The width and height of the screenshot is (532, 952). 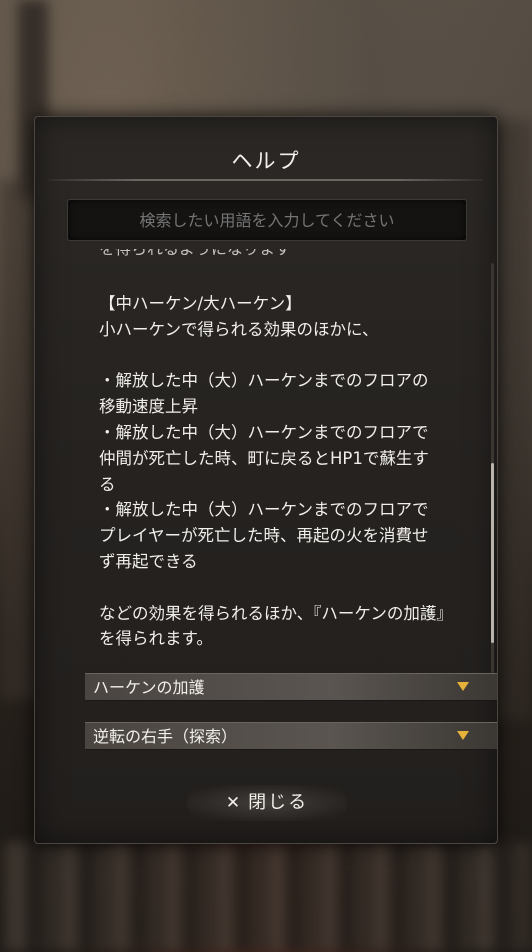 I want to click on close-button: ✕ 閉じる, so click(x=267, y=803).